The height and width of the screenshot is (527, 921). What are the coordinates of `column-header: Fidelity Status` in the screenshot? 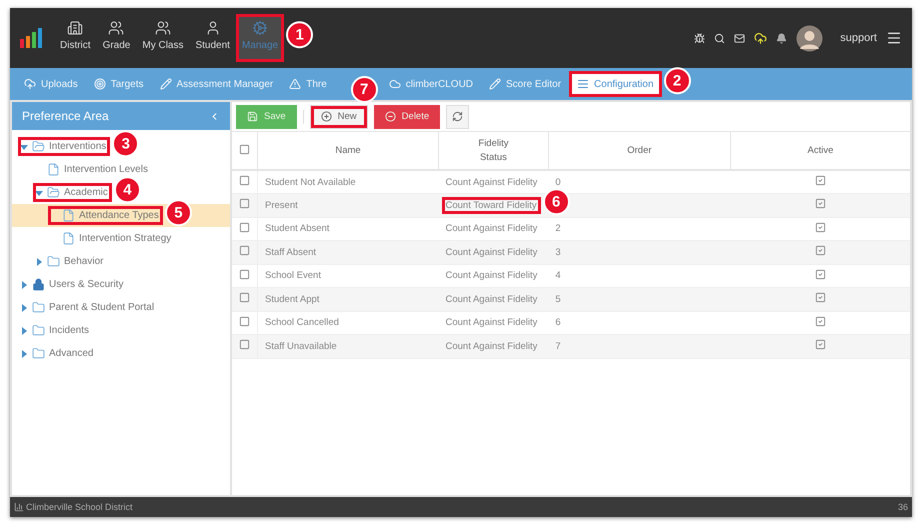 It's located at (493, 150).